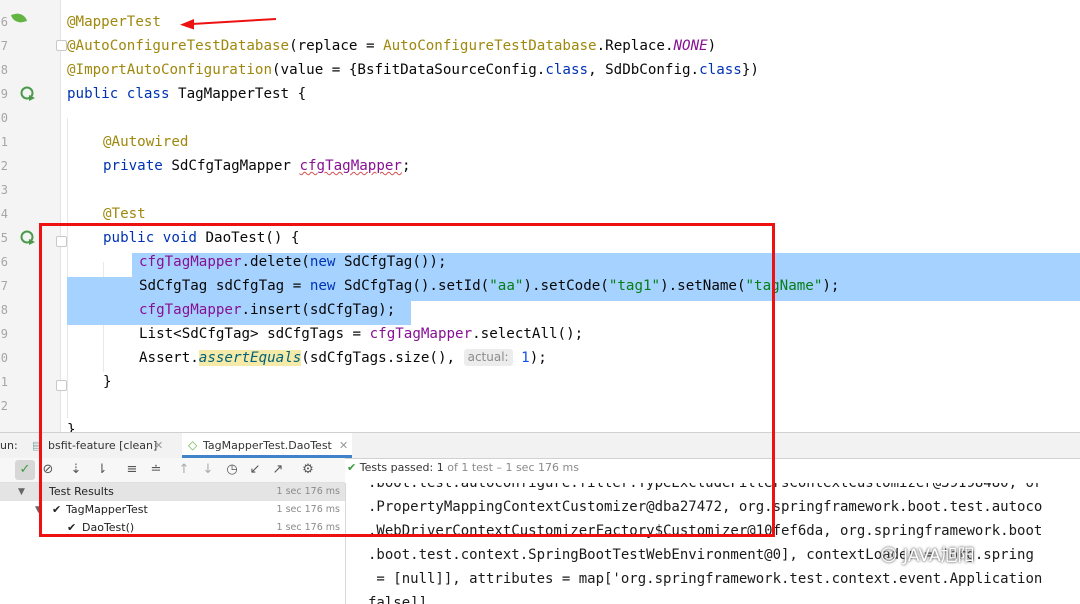 Image resolution: width=1080 pixels, height=604 pixels. What do you see at coordinates (137, 166) in the screenshot?
I see `keyword: private` at bounding box center [137, 166].